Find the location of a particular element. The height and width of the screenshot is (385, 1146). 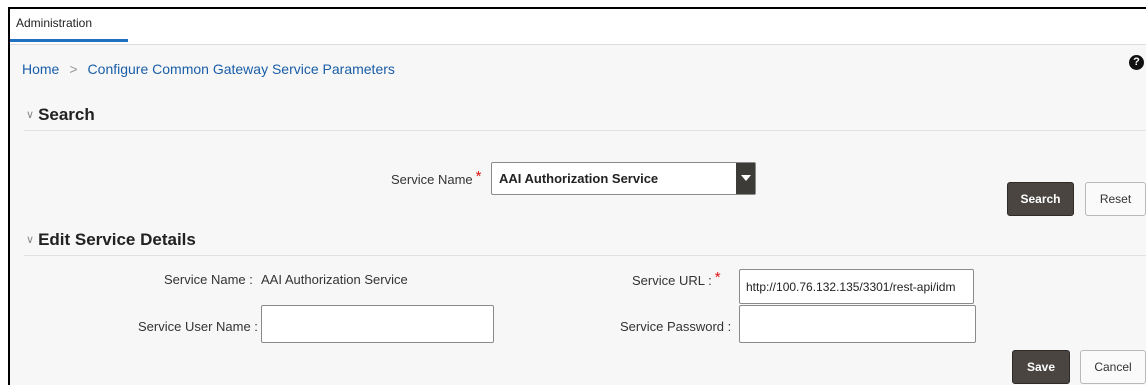

service-name-label-text: Service Name is located at coordinates (432, 179).